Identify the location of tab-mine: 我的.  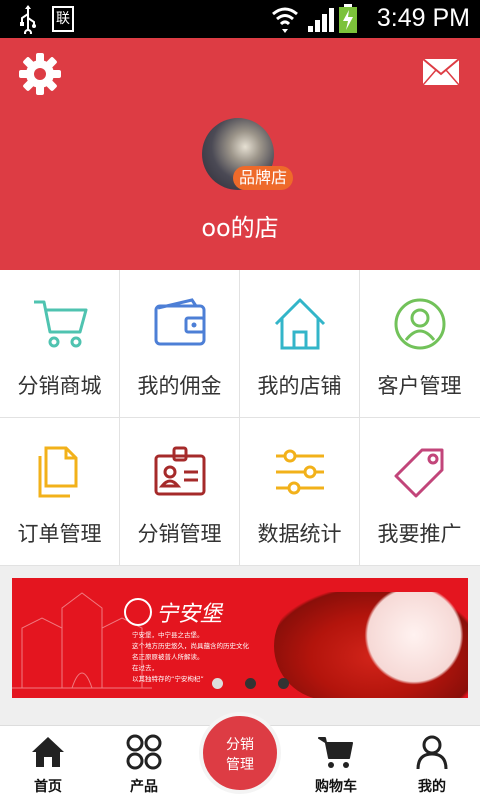
(432, 763).